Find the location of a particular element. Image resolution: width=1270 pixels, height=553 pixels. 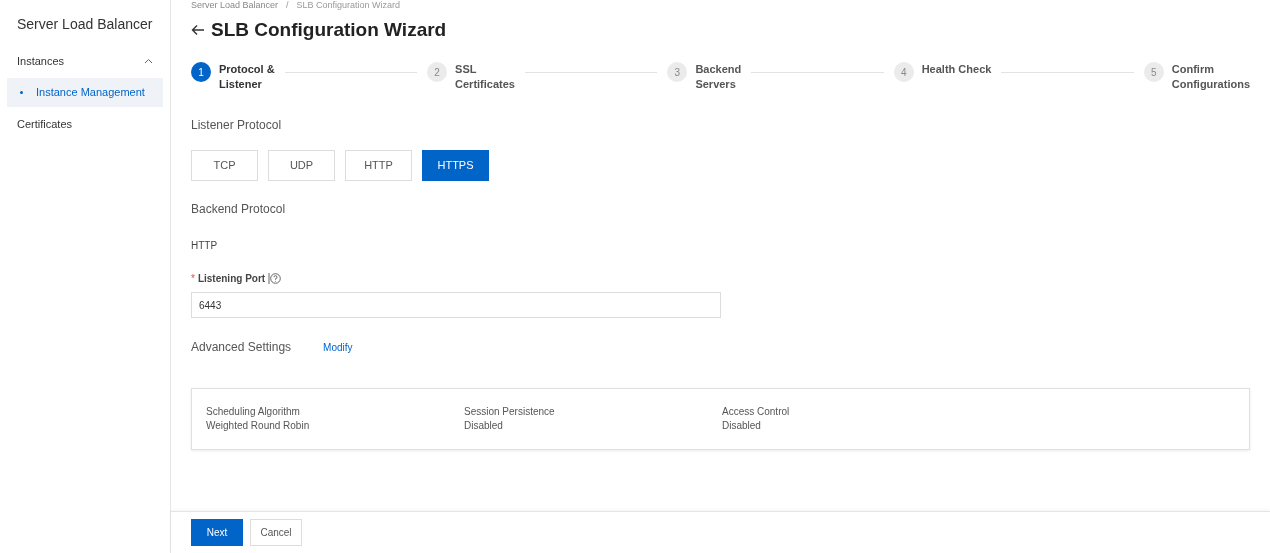

step-number: 3 is located at coordinates (677, 72).